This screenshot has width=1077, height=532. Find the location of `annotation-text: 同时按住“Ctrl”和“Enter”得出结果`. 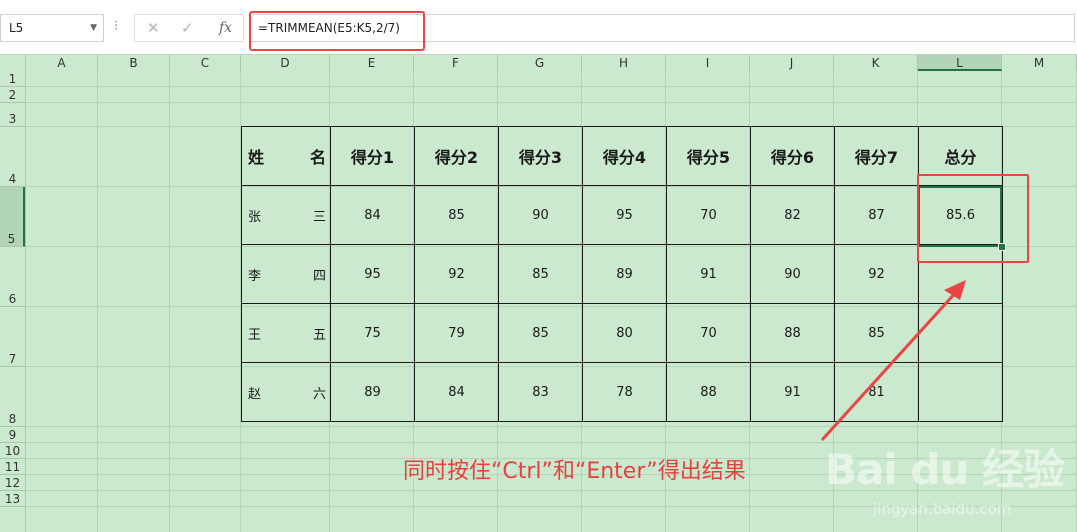

annotation-text: 同时按住“Ctrl”和“Enter”得出结果 is located at coordinates (574, 471).